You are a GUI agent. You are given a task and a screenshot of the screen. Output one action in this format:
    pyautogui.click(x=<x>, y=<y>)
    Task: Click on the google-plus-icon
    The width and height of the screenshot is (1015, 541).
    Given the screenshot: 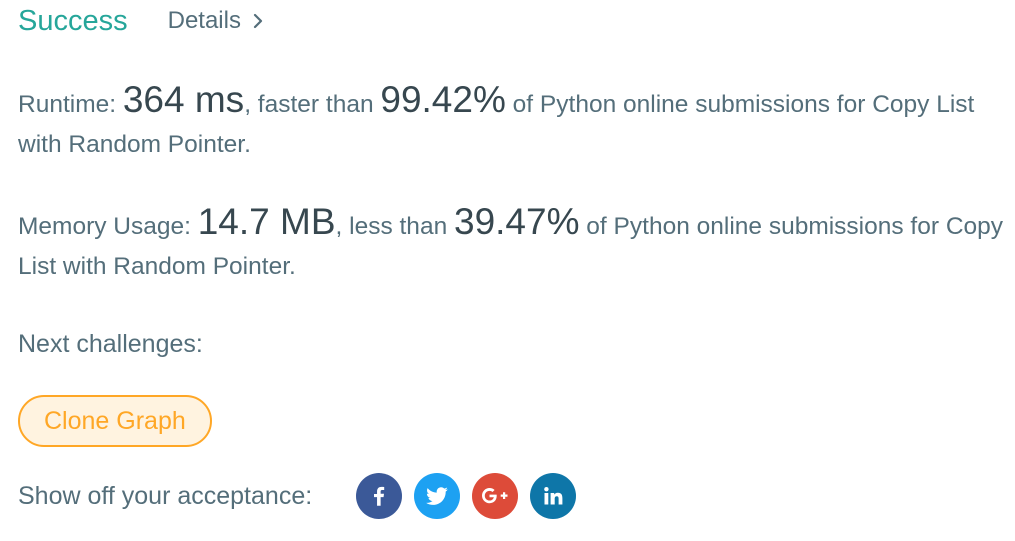 What is the action you would take?
    pyautogui.click(x=495, y=496)
    